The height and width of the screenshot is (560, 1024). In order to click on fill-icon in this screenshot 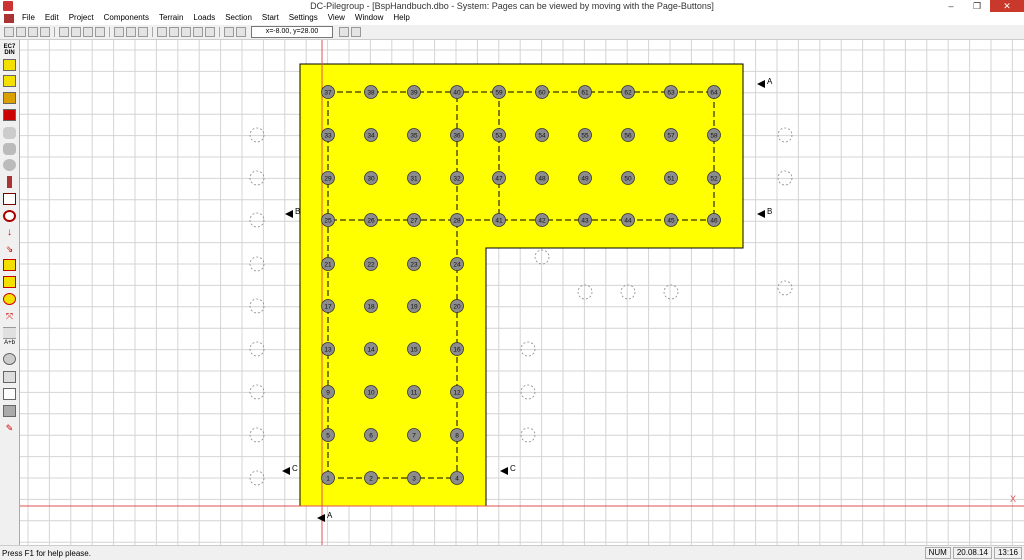, I will do `click(9, 411)`.